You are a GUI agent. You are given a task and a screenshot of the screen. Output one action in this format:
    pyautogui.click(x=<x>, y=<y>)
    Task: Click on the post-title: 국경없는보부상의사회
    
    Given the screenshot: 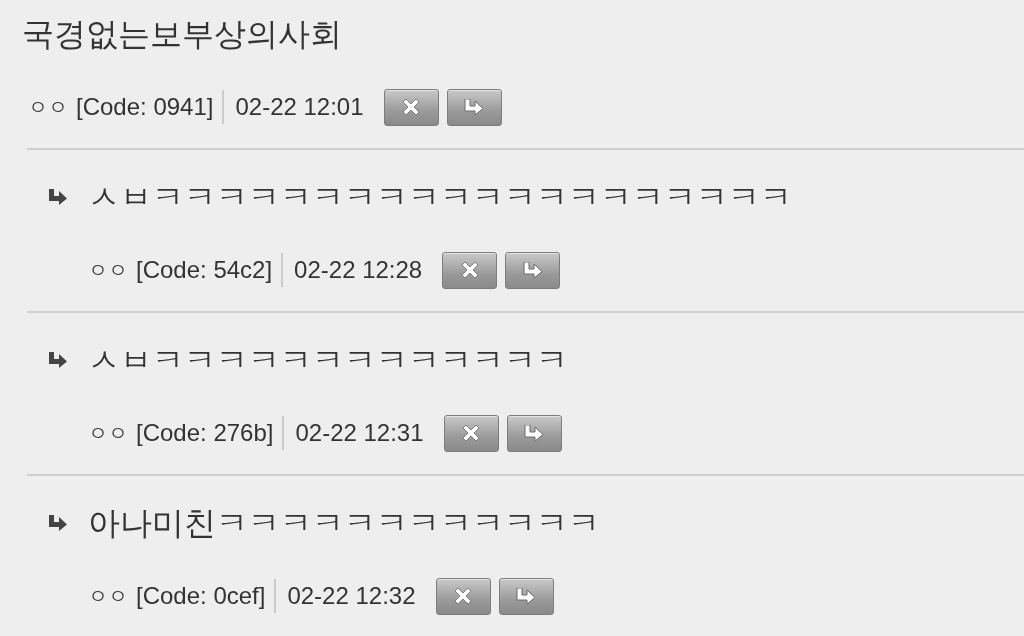 What is the action you would take?
    pyautogui.click(x=182, y=34)
    